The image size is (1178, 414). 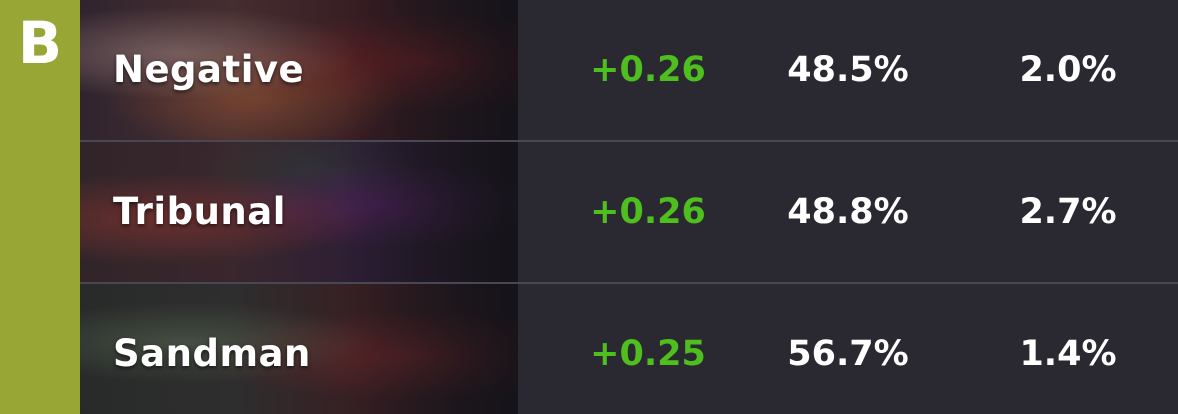 What do you see at coordinates (1068, 70) in the screenshot?
I see `play-rate-value: 2.0%` at bounding box center [1068, 70].